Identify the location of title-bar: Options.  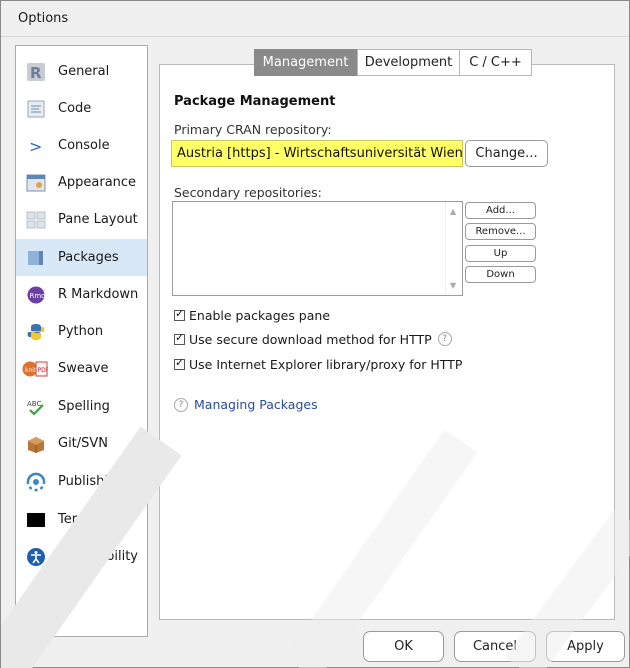
(315, 19).